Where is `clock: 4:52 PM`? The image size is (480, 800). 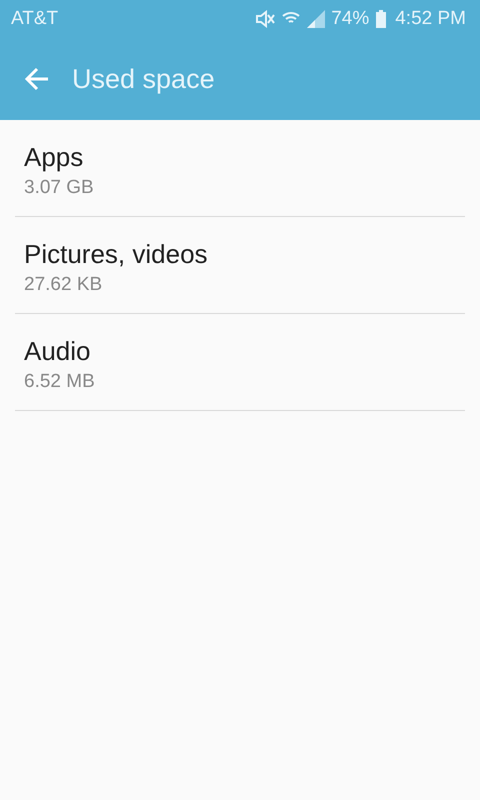 clock: 4:52 PM is located at coordinates (430, 19).